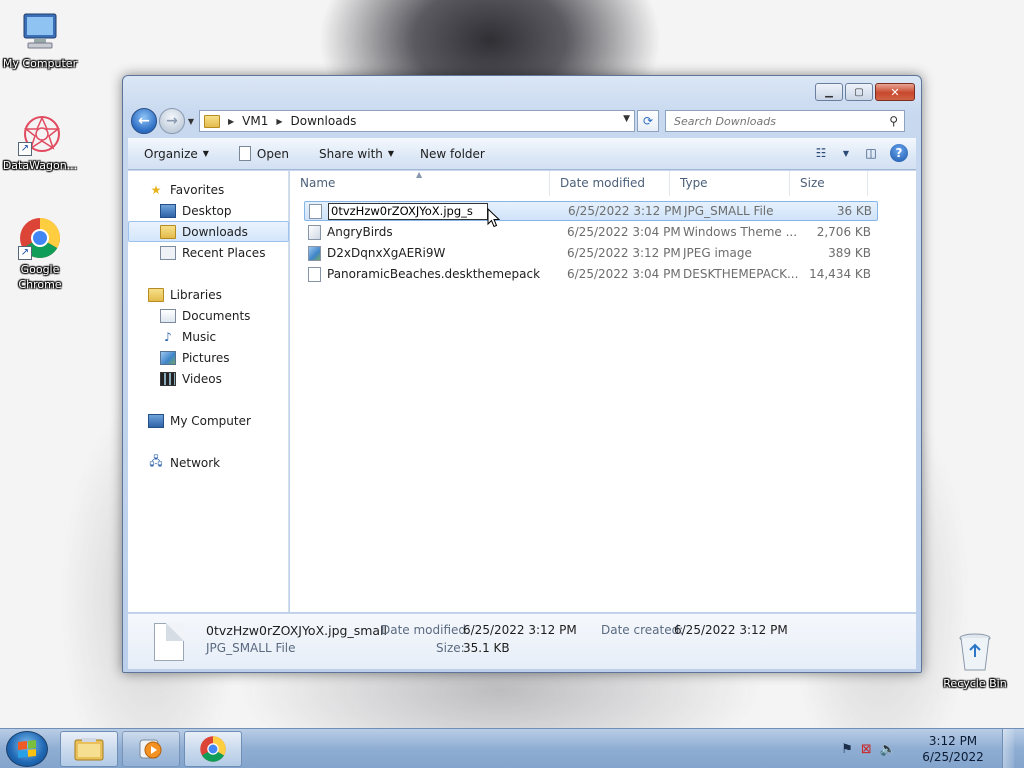  Describe the element at coordinates (895, 92) in the screenshot. I see `close-button: ✕` at that location.